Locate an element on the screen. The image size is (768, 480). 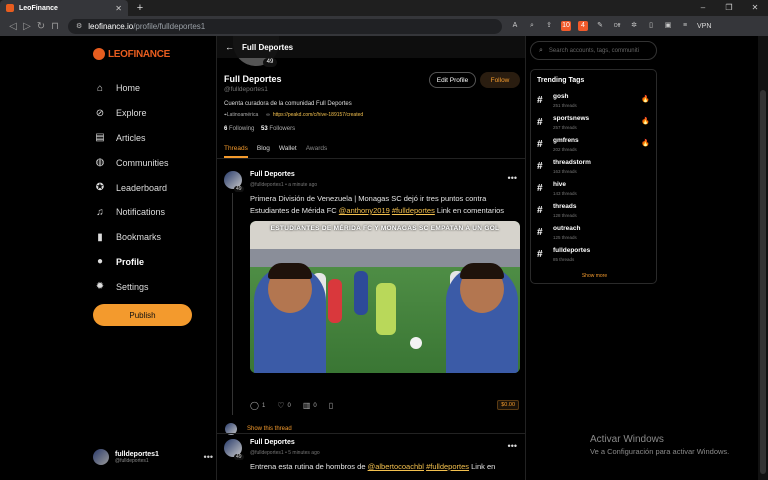
new-tab-button: + is located at coordinates (140, 8).